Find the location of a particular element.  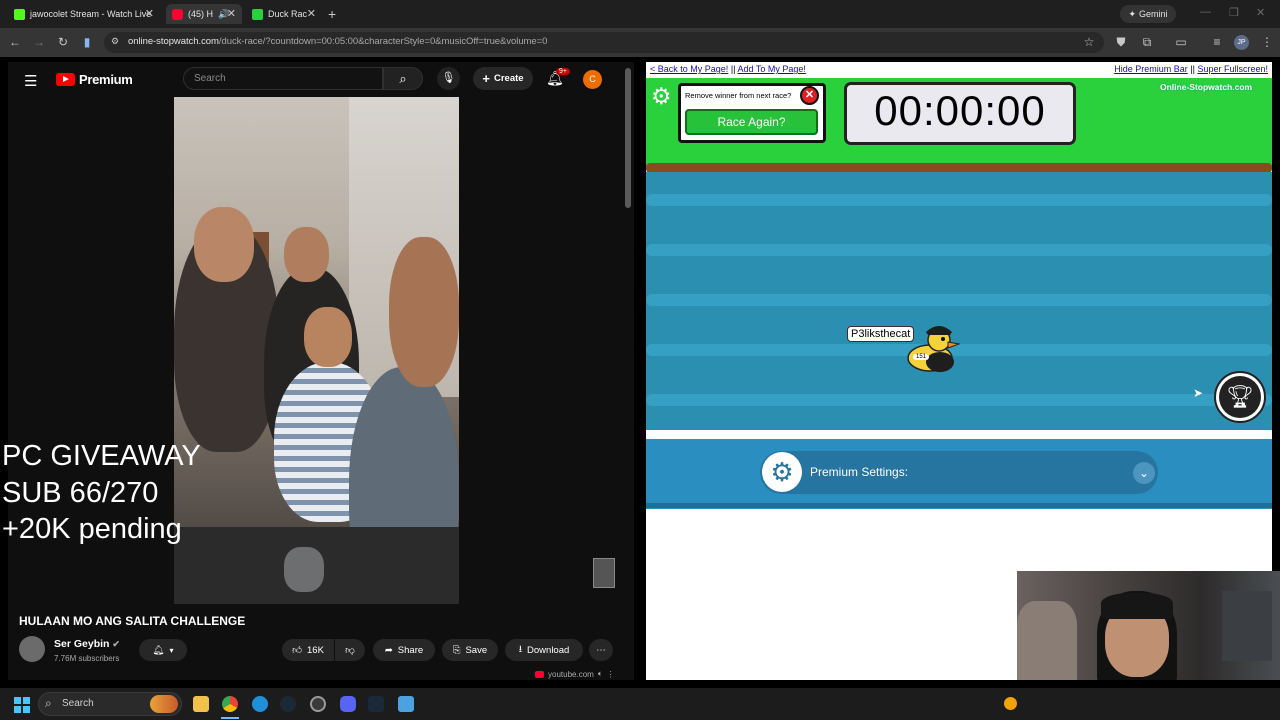

steam-app-icon is located at coordinates (376, 704).